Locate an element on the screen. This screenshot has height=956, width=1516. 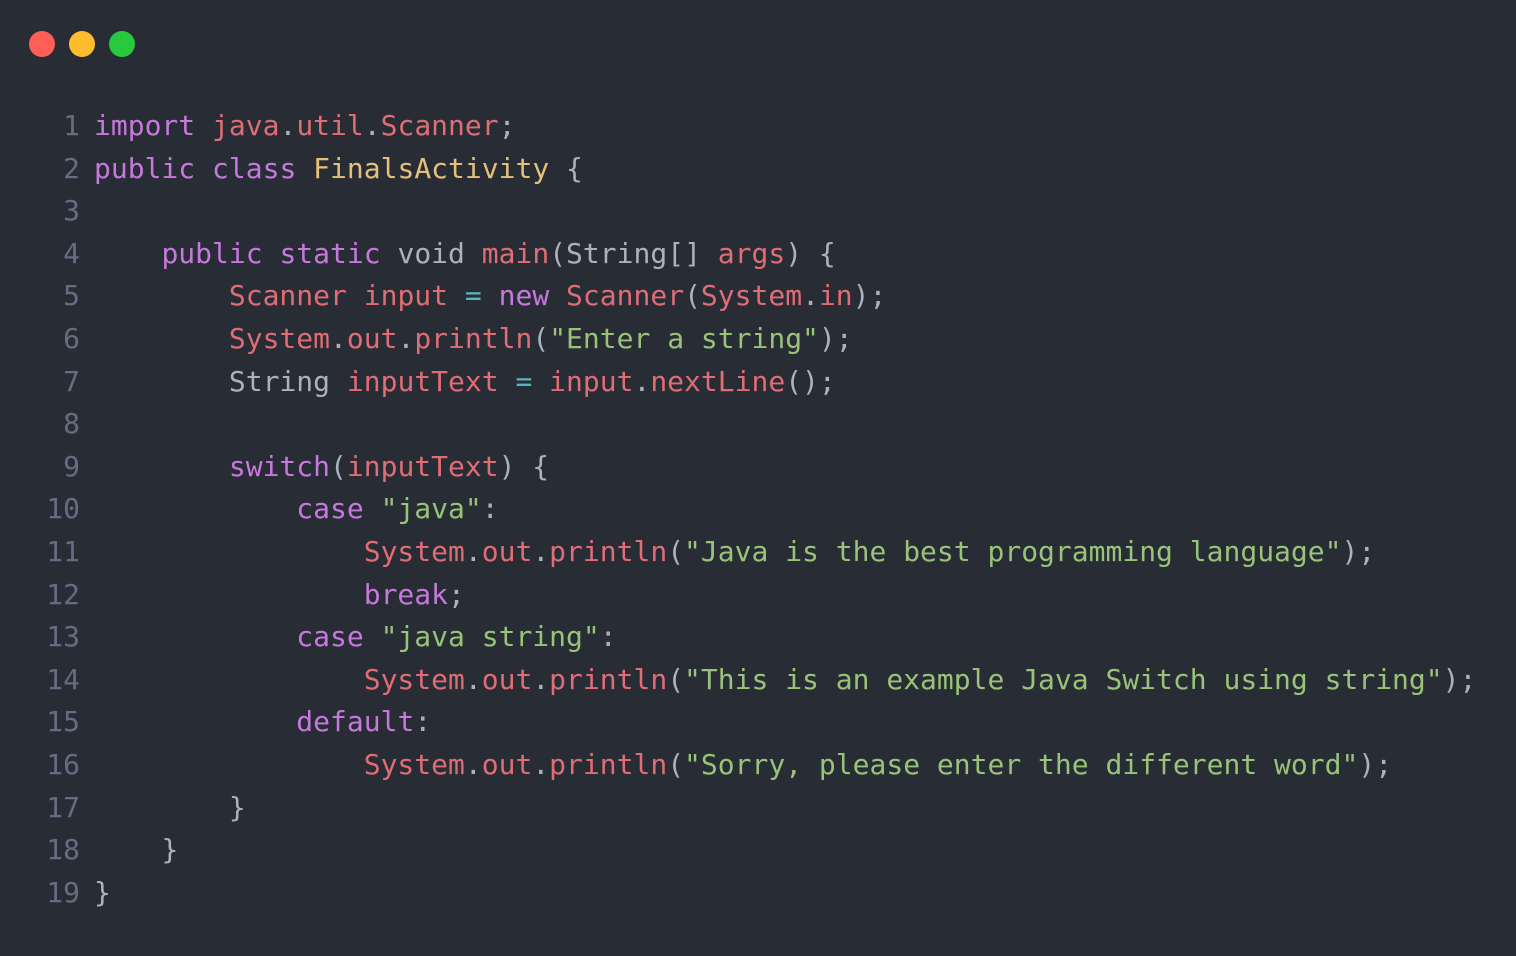
line-content: case "java": is located at coordinates (296, 509).